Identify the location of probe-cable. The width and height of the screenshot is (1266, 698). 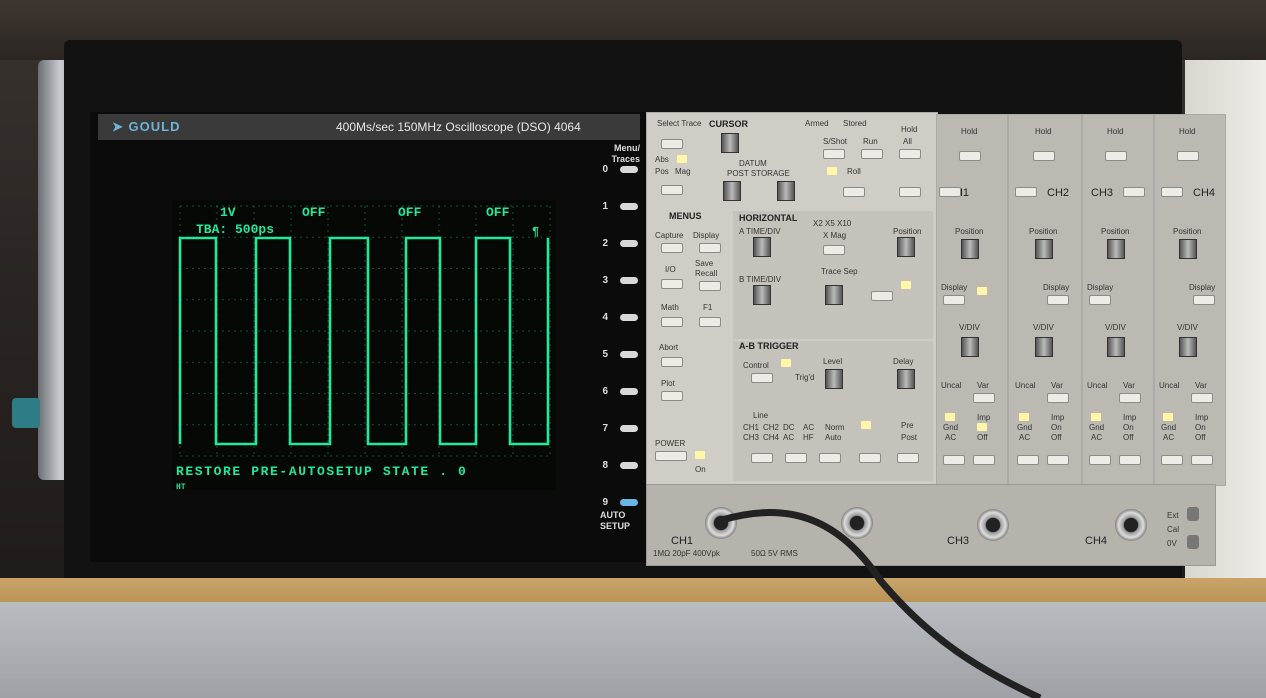
(881, 603).